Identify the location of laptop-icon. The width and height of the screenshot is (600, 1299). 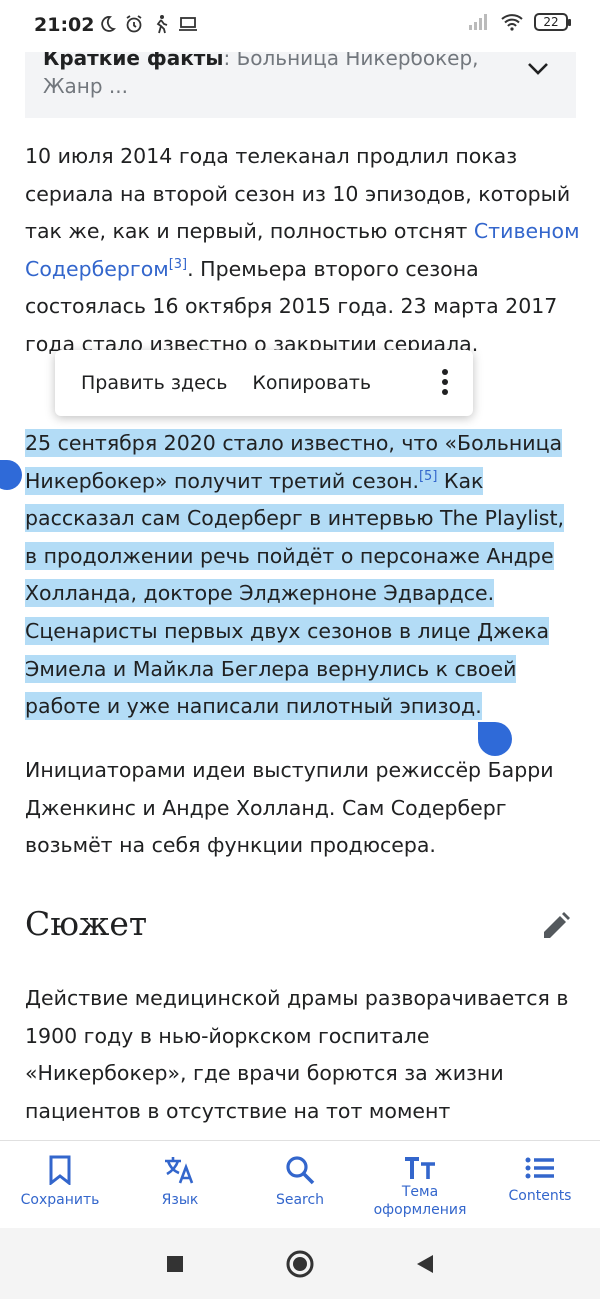
(188, 24).